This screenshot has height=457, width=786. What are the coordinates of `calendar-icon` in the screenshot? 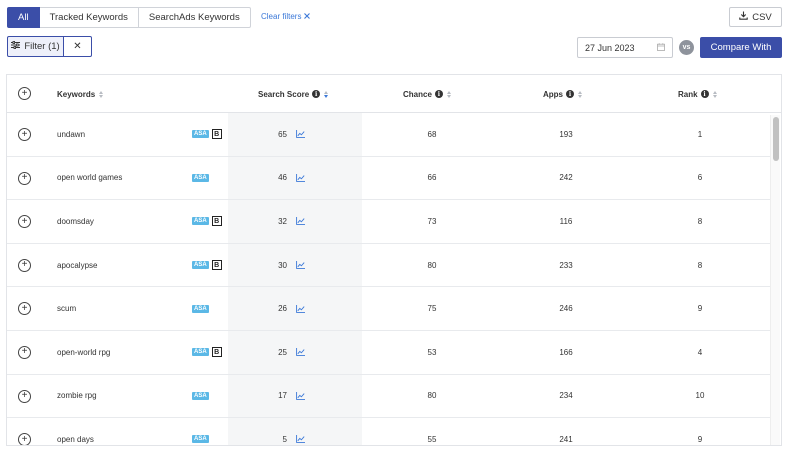 It's located at (661, 47).